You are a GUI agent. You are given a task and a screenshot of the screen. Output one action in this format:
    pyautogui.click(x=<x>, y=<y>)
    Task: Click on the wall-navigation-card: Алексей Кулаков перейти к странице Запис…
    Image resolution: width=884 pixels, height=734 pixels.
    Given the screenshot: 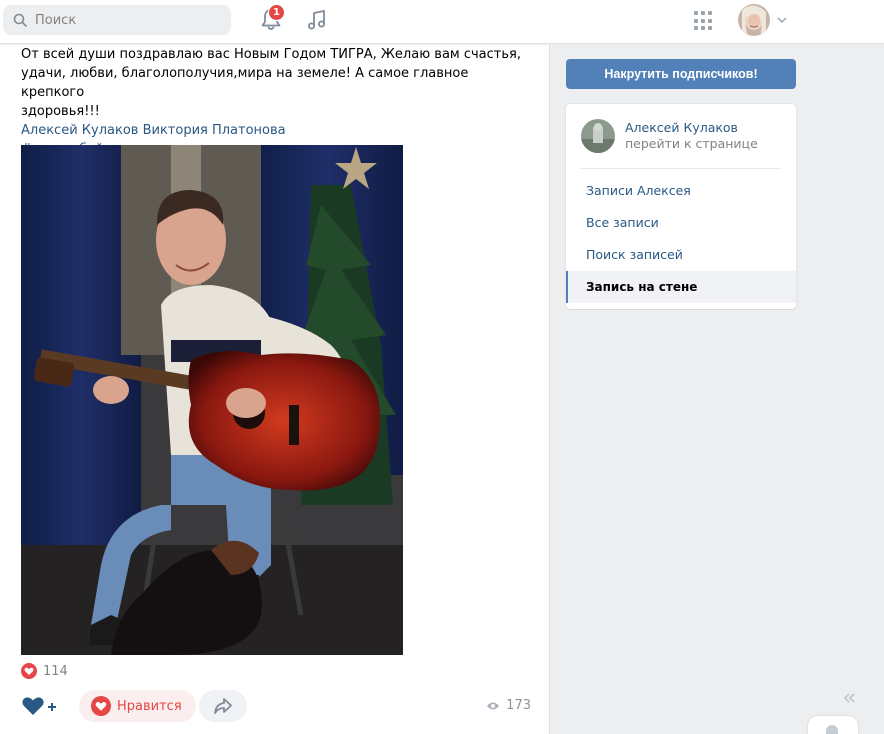 What is the action you would take?
    pyautogui.click(x=681, y=206)
    